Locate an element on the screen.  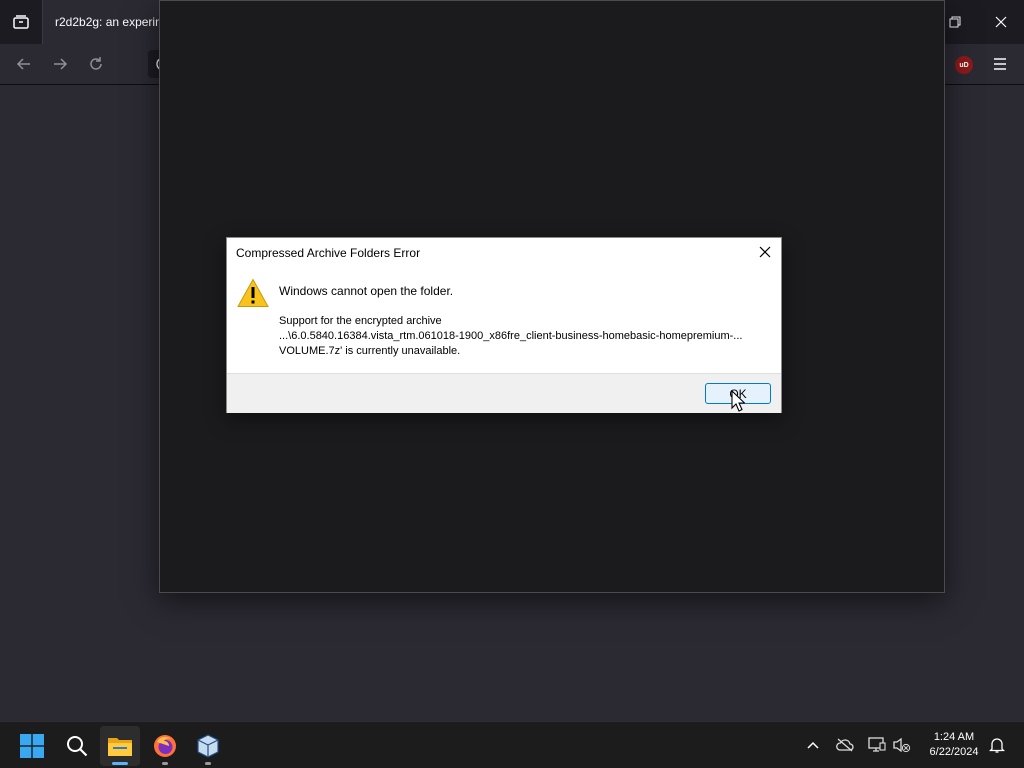
dialog-footer: OK is located at coordinates (504, 393).